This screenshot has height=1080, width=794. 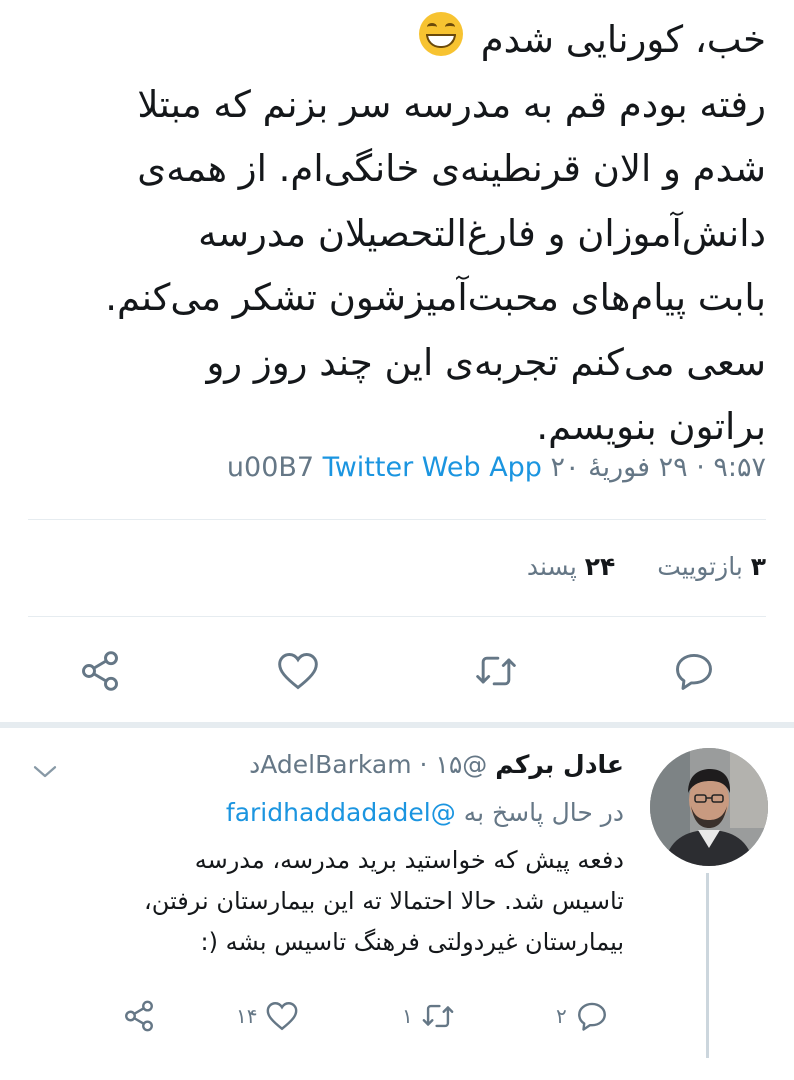 I want to click on reply-author-name: عادل برکم, so click(x=559, y=764).